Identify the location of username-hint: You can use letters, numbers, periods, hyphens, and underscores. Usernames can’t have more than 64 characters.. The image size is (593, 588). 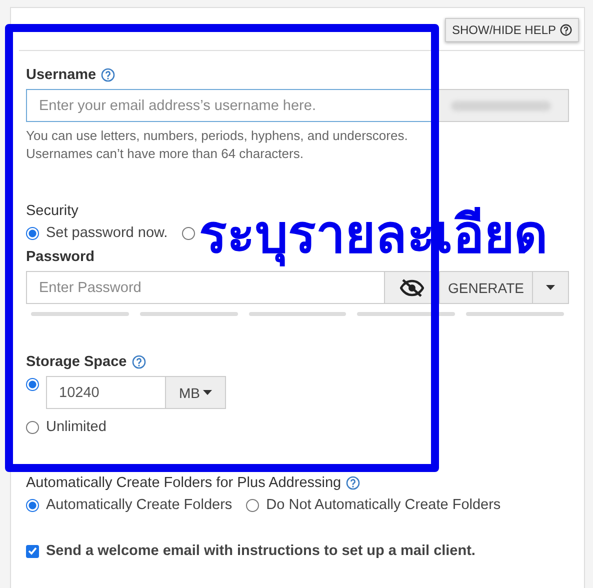
(217, 145).